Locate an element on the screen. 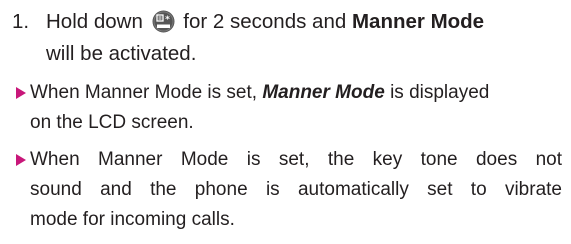 The height and width of the screenshot is (244, 571). manner-mode-display-term: Manner Mode is located at coordinates (323, 92).